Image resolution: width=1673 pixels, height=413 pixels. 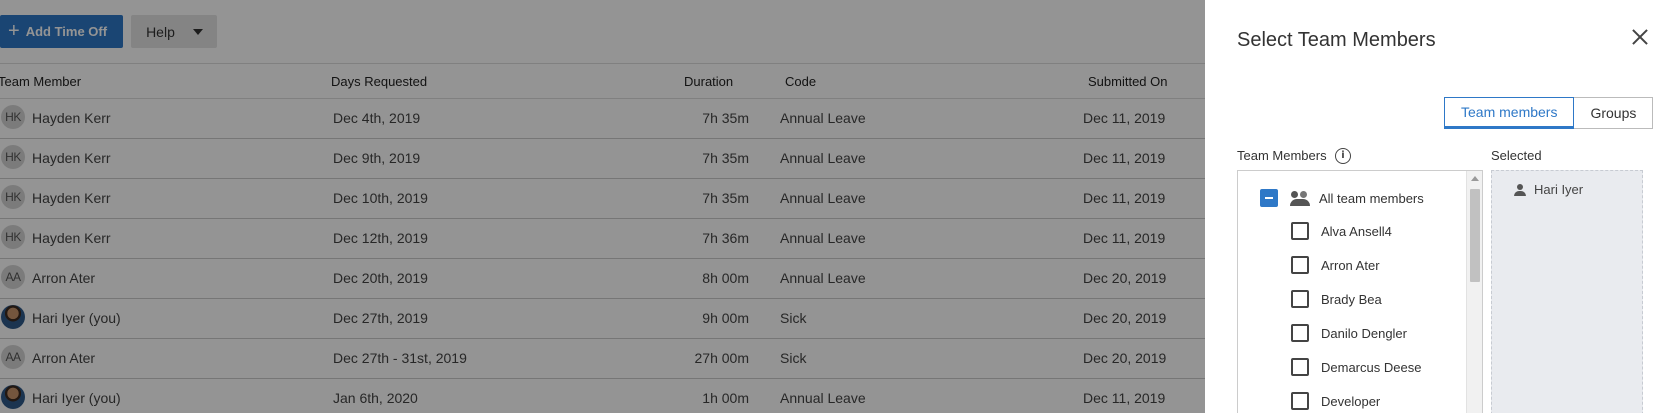 I want to click on list-scrollbar, so click(x=1474, y=292).